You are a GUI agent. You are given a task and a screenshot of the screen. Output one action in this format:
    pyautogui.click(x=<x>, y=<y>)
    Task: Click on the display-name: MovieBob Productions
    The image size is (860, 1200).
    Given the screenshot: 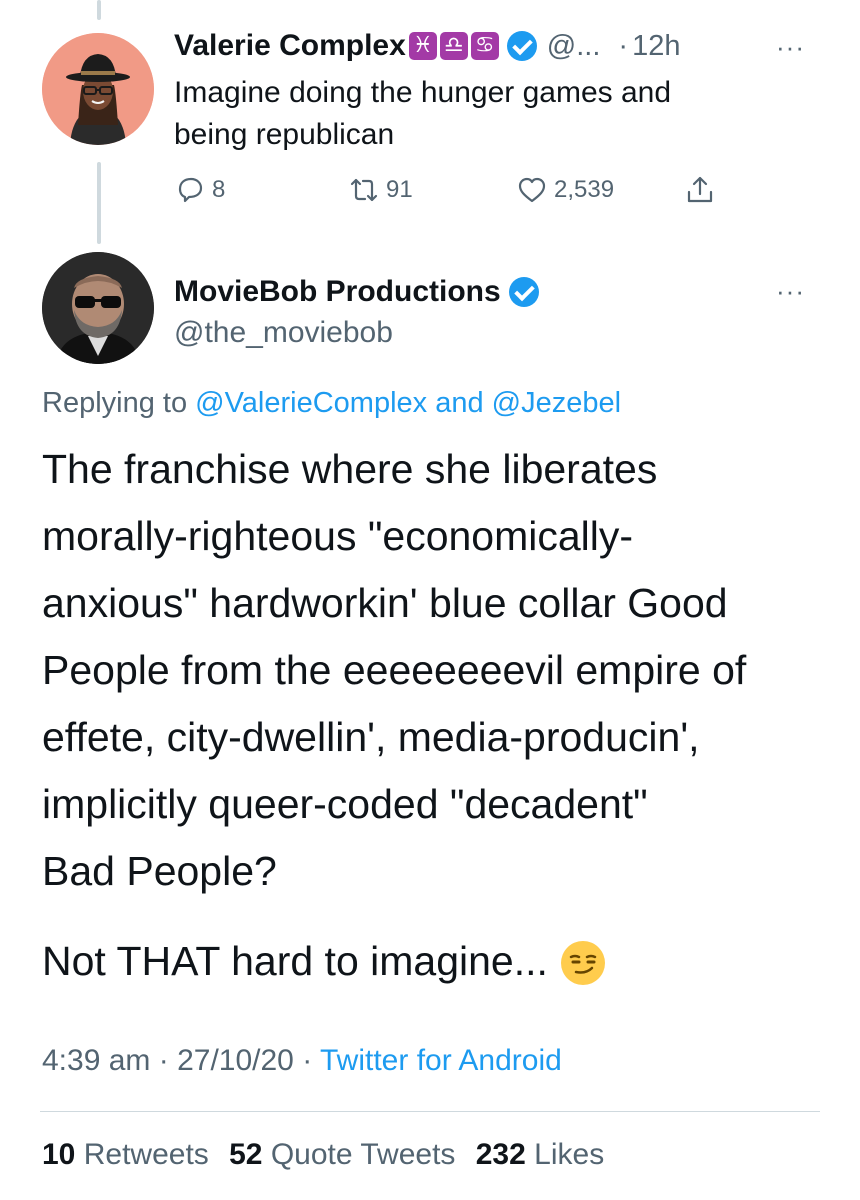 What is the action you would take?
    pyautogui.click(x=337, y=292)
    